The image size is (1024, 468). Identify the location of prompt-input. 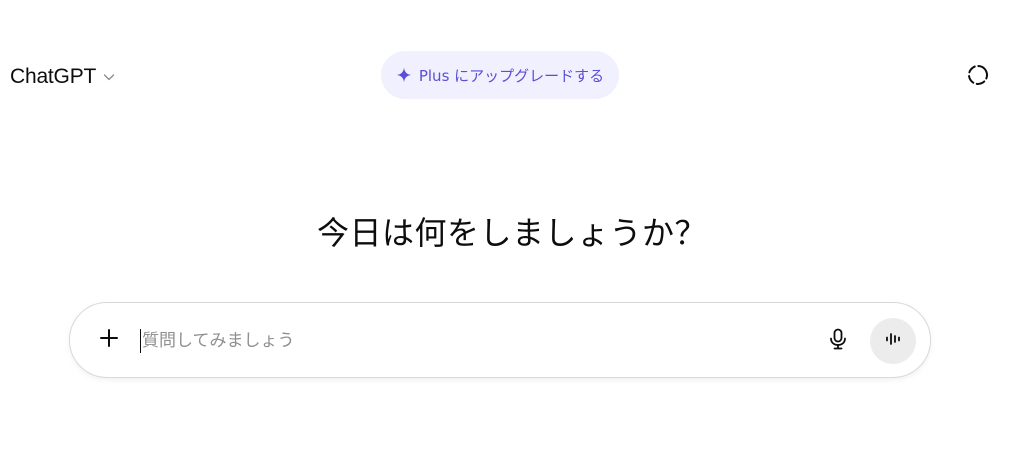
(462, 341).